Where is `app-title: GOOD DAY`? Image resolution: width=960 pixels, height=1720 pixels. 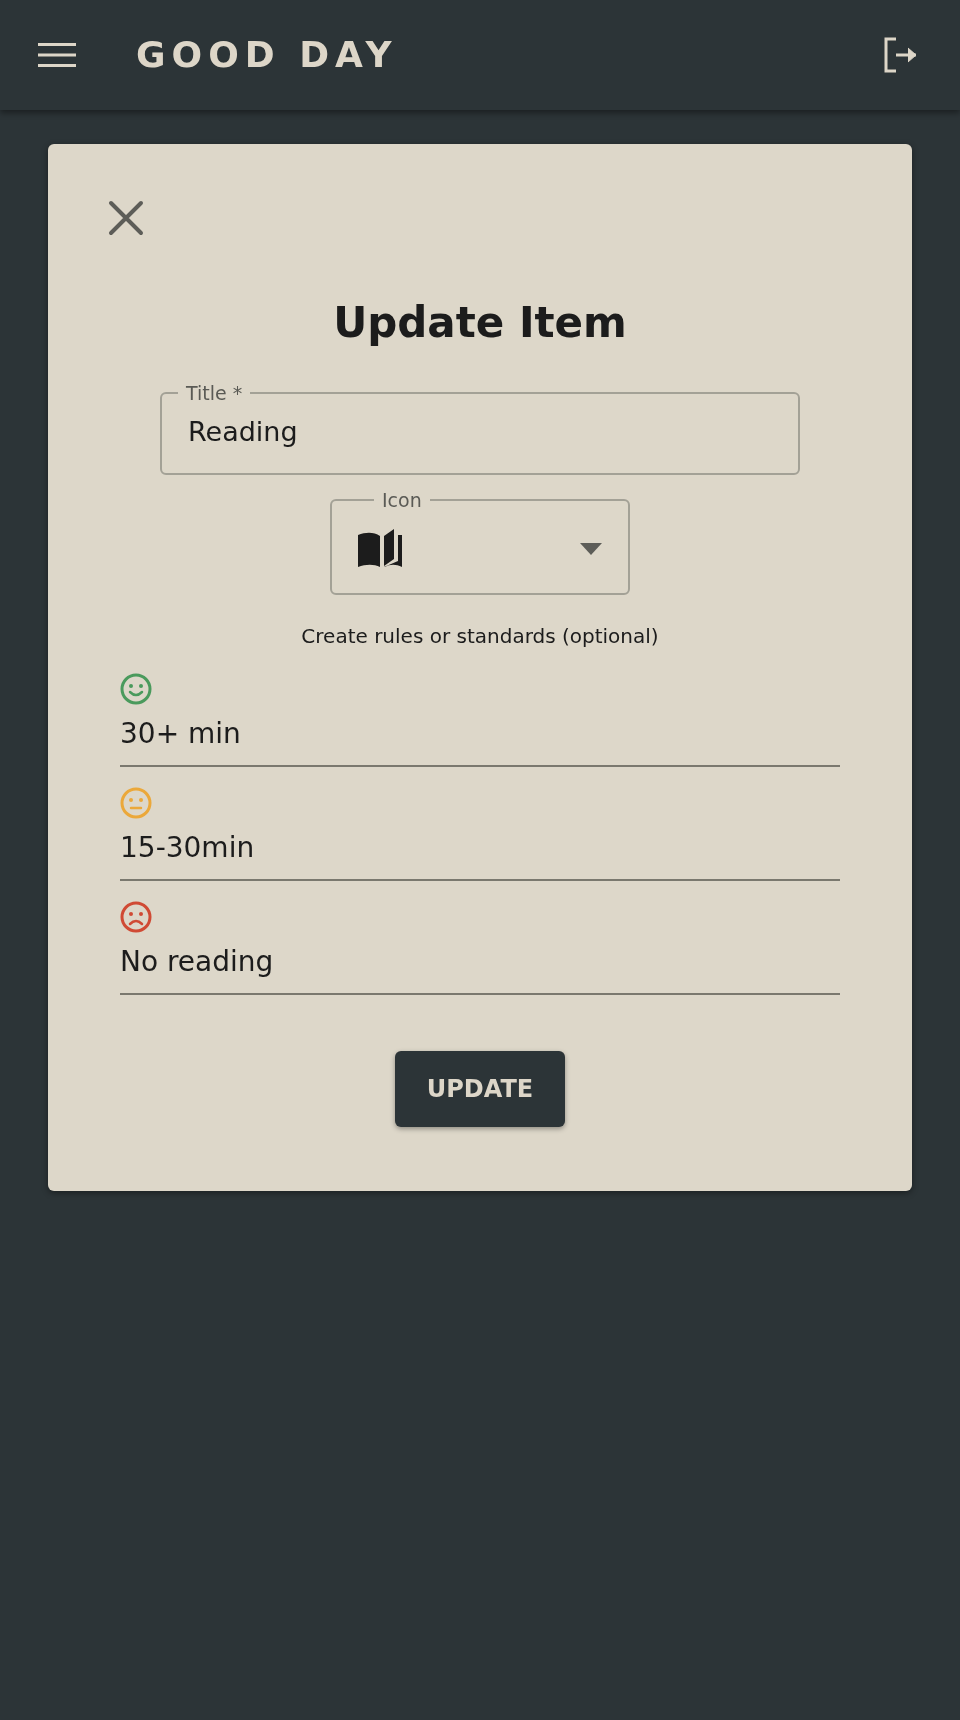
app-title: GOOD DAY is located at coordinates (267, 55).